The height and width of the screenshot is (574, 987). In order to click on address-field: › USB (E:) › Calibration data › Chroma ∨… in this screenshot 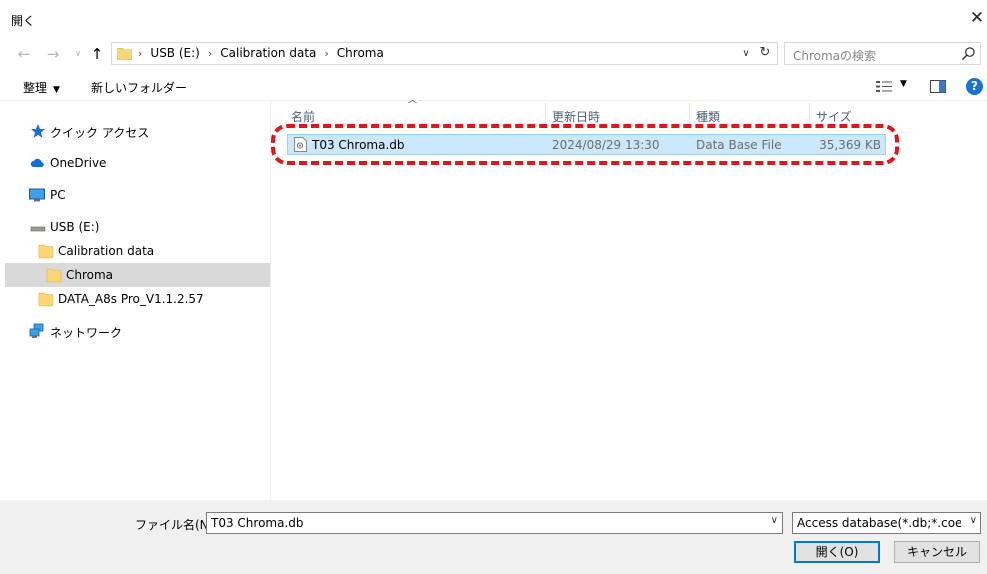, I will do `click(444, 53)`.